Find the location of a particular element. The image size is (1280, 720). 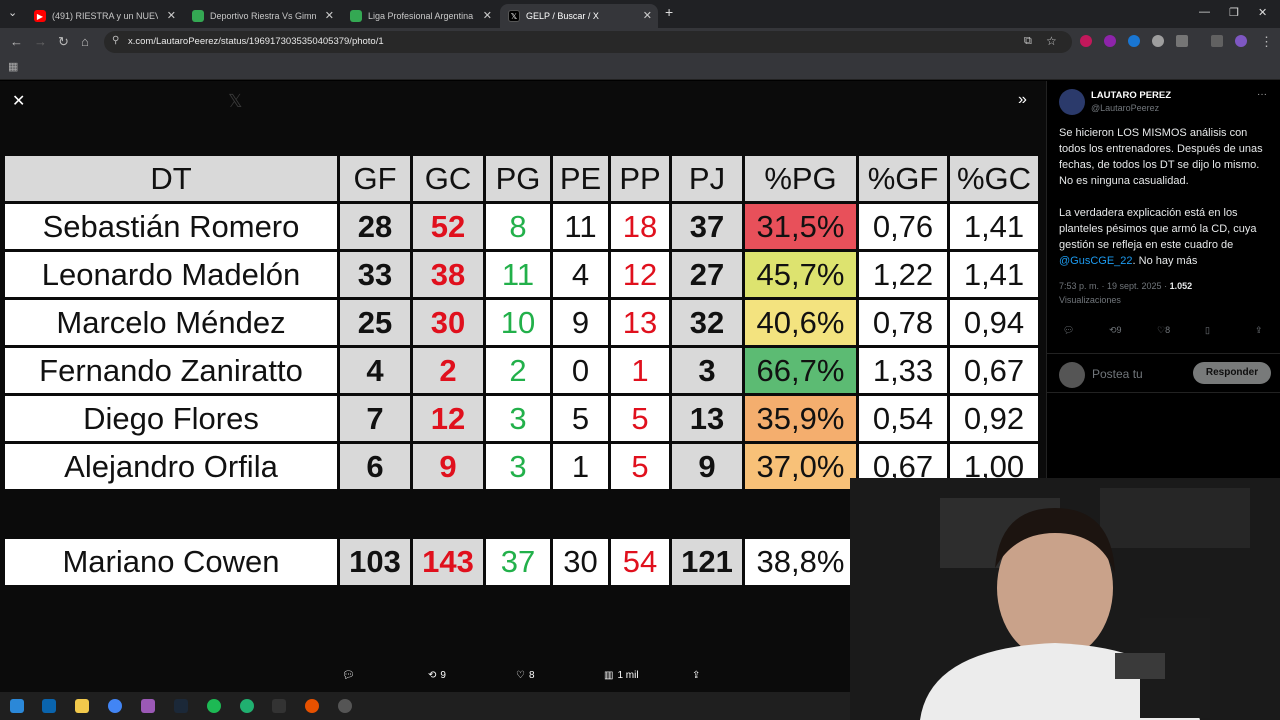

reply-action: 💬︎ is located at coordinates (348, 675).